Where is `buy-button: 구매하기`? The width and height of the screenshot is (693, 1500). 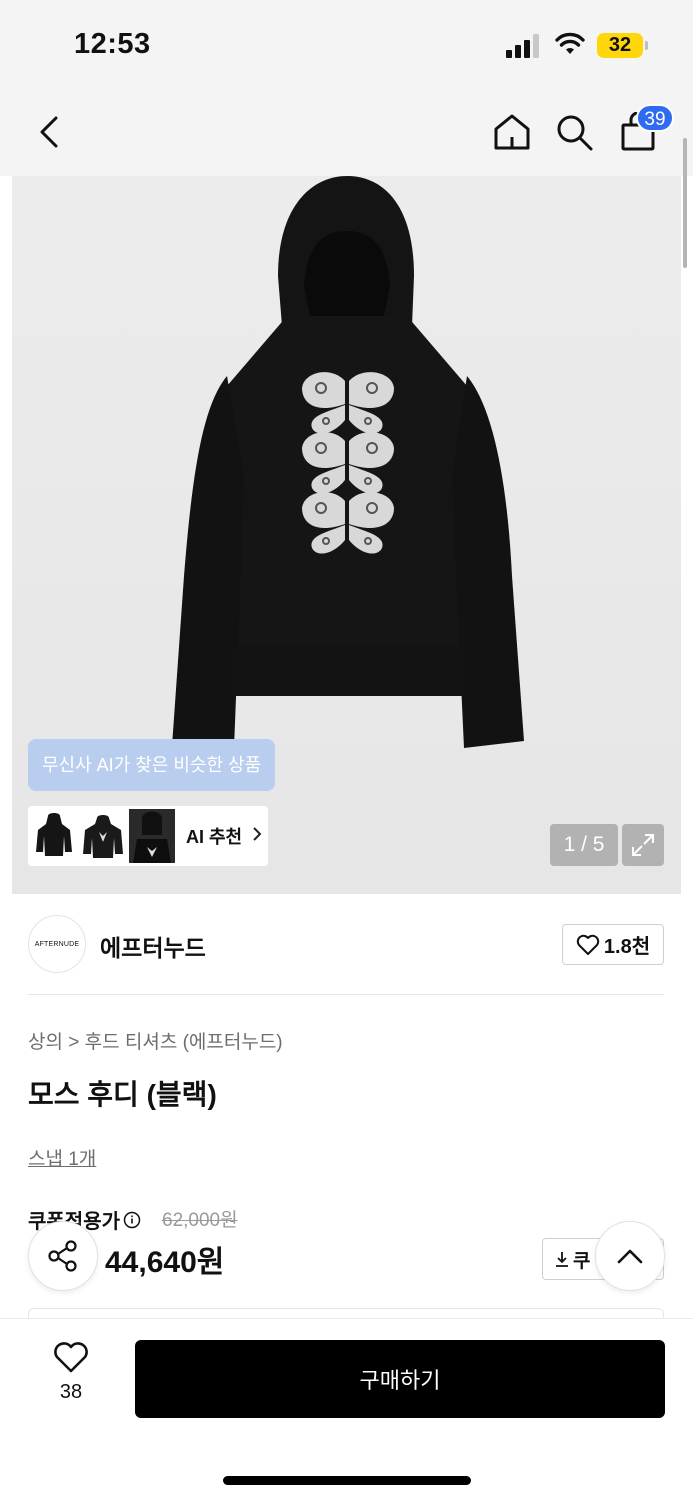 buy-button: 구매하기 is located at coordinates (400, 1379).